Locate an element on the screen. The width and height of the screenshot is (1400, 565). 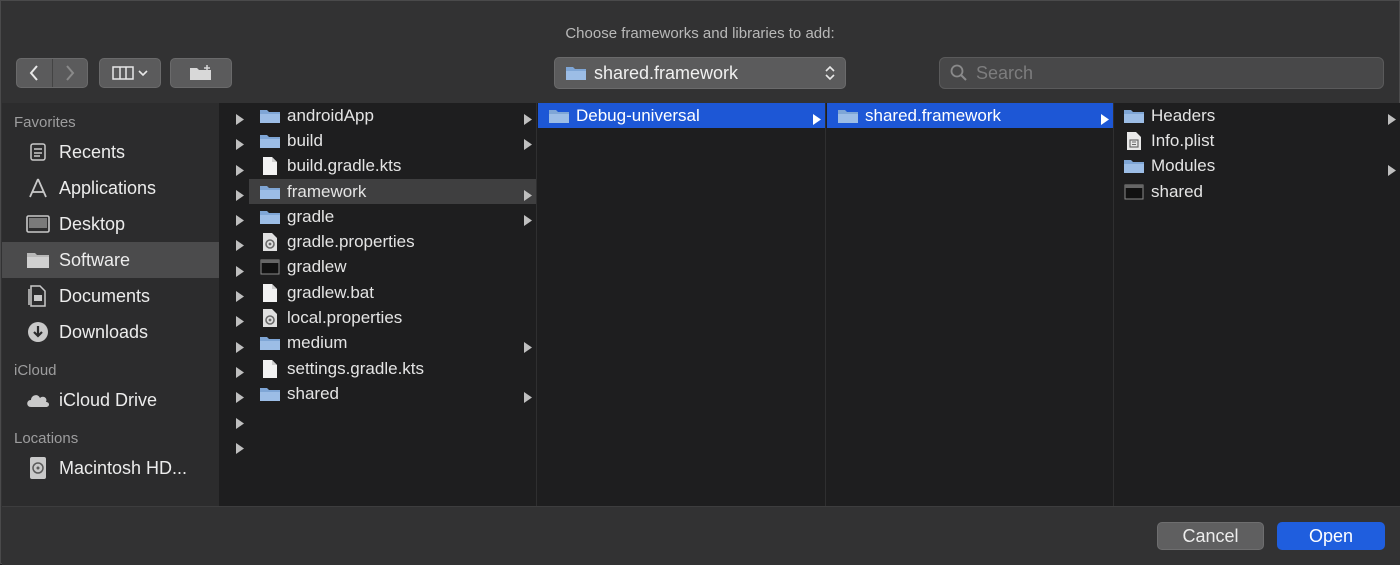
new-folder-button is located at coordinates (201, 73).